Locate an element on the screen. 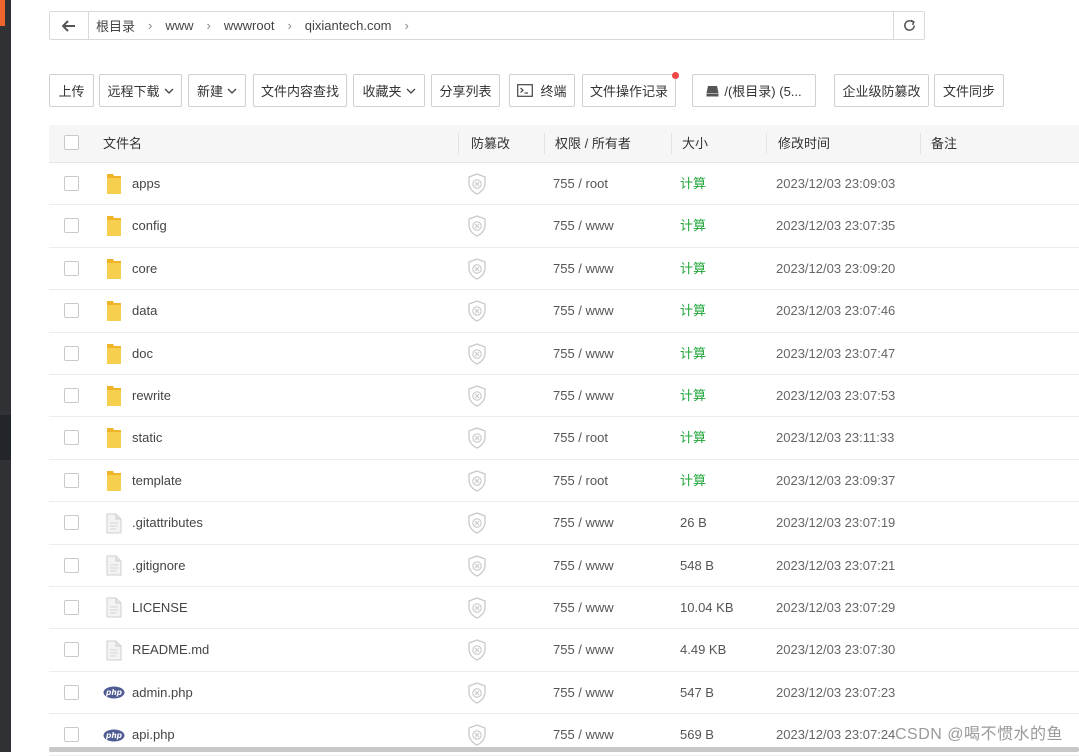  table-row: static 755 / root 计算 2023/12/03 23:11:33 is located at coordinates (564, 438).